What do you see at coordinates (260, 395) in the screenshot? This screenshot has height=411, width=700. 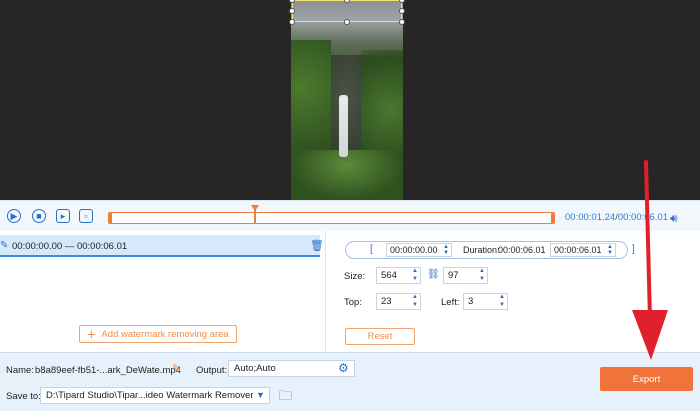 I see `dropdown-icon: ▼` at bounding box center [260, 395].